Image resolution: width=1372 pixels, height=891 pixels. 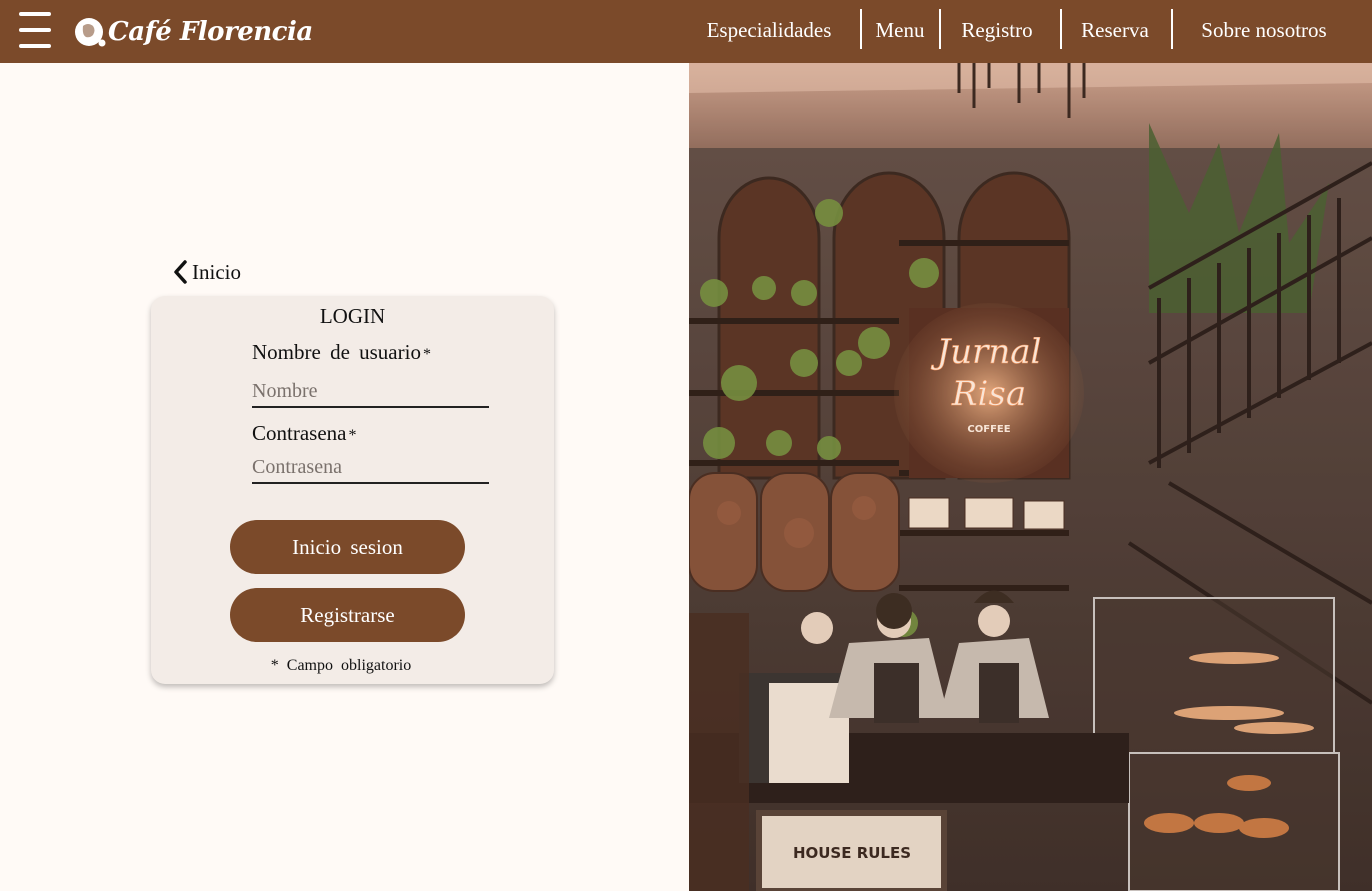 I want to click on register-button: Registrarse, so click(x=347, y=615).